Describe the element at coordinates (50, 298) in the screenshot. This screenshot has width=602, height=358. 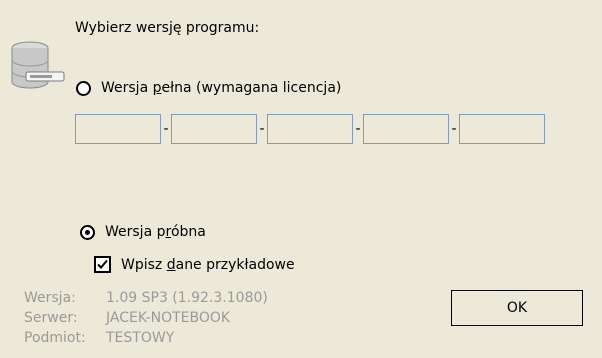
I see `version-label: Wersja:` at that location.